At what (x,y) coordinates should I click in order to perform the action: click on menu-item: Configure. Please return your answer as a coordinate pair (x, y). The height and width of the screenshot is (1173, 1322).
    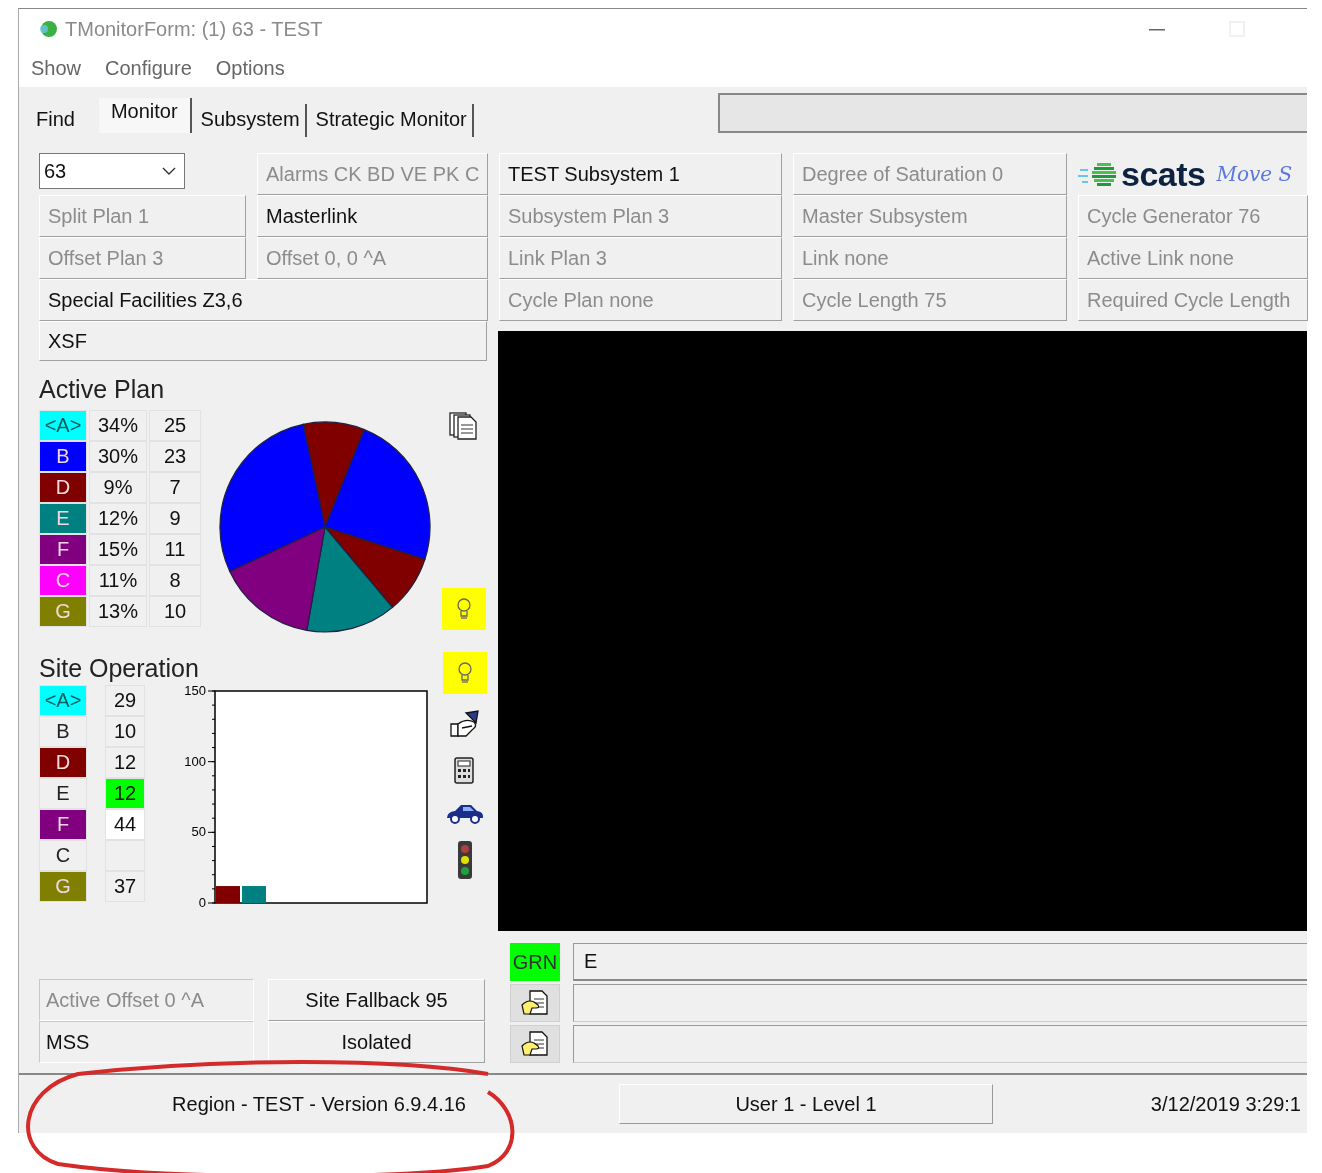
    Looking at the image, I should click on (148, 68).